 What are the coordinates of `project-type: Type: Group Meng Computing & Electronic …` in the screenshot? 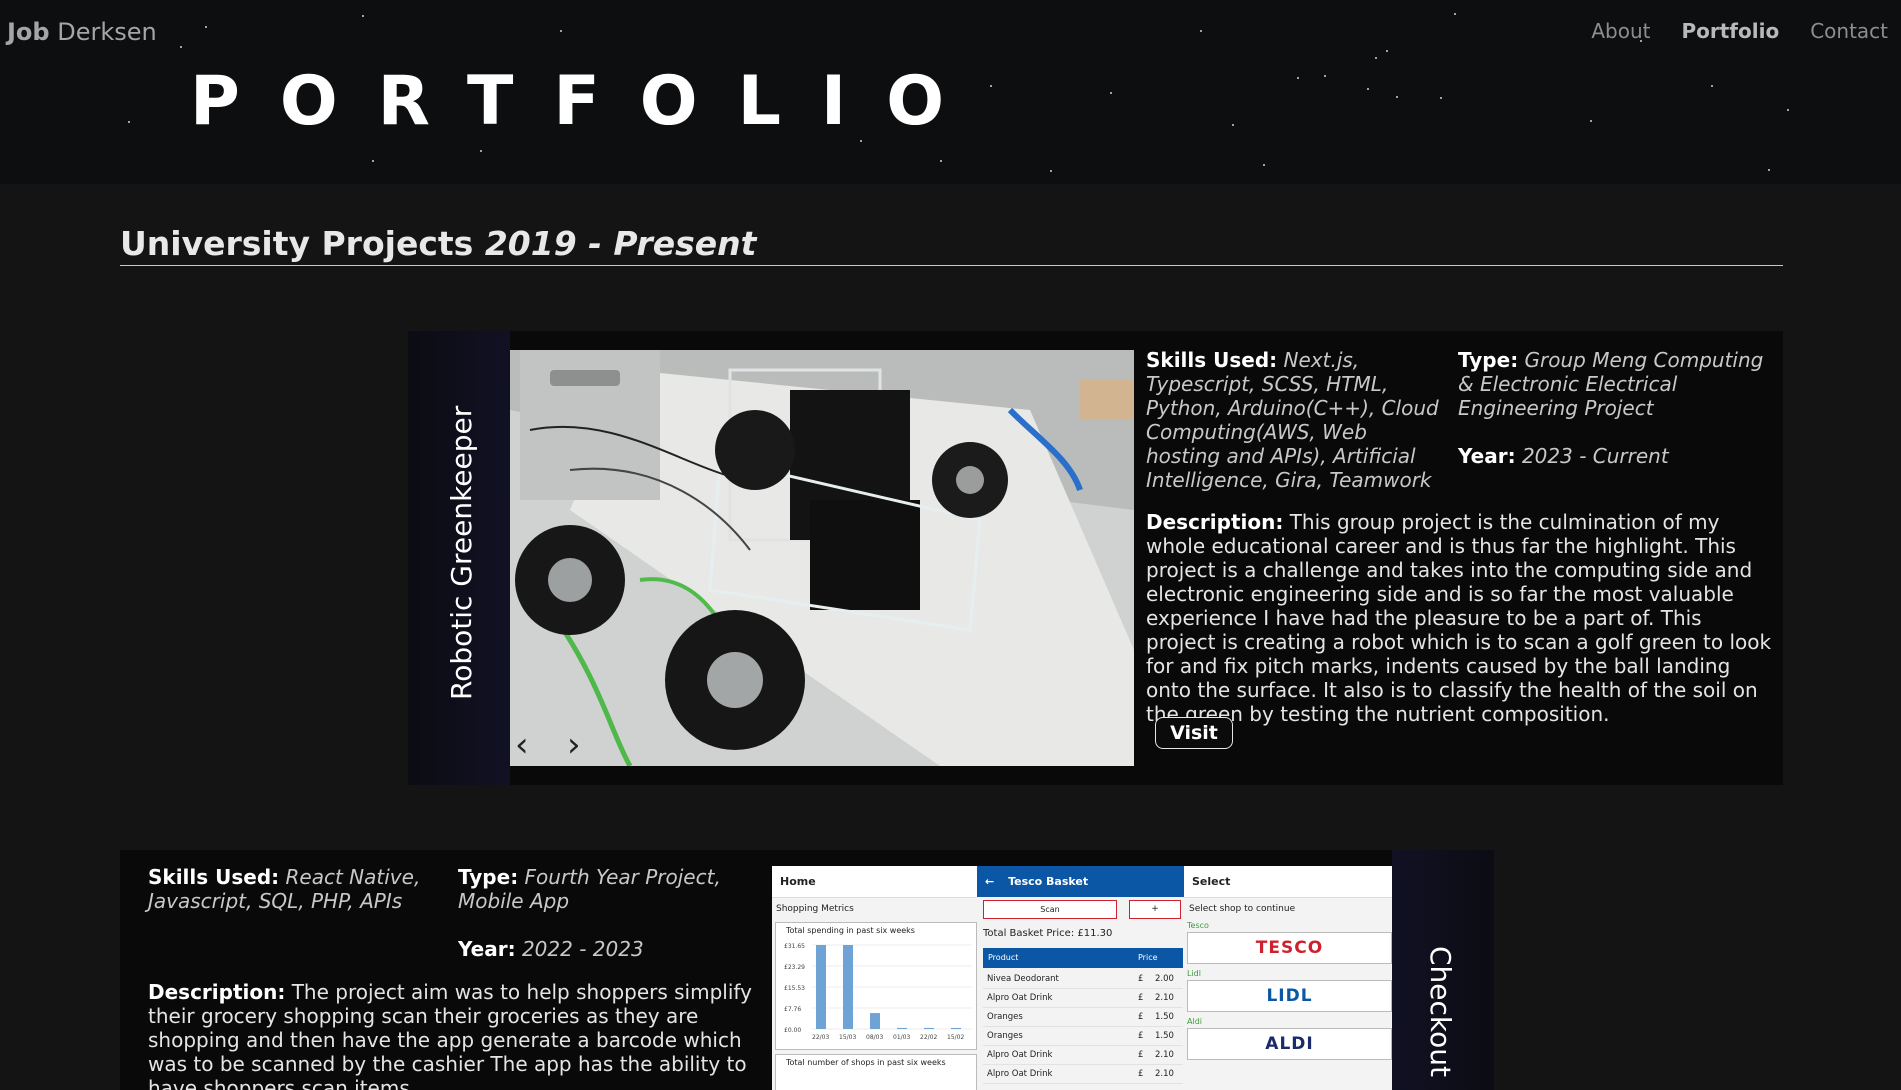 It's located at (1618, 384).